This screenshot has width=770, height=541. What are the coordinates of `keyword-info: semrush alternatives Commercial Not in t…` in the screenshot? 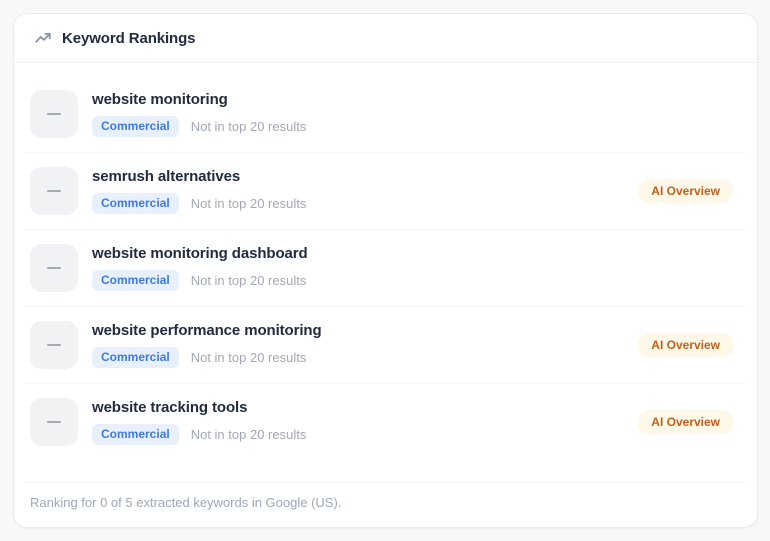 It's located at (199, 191).